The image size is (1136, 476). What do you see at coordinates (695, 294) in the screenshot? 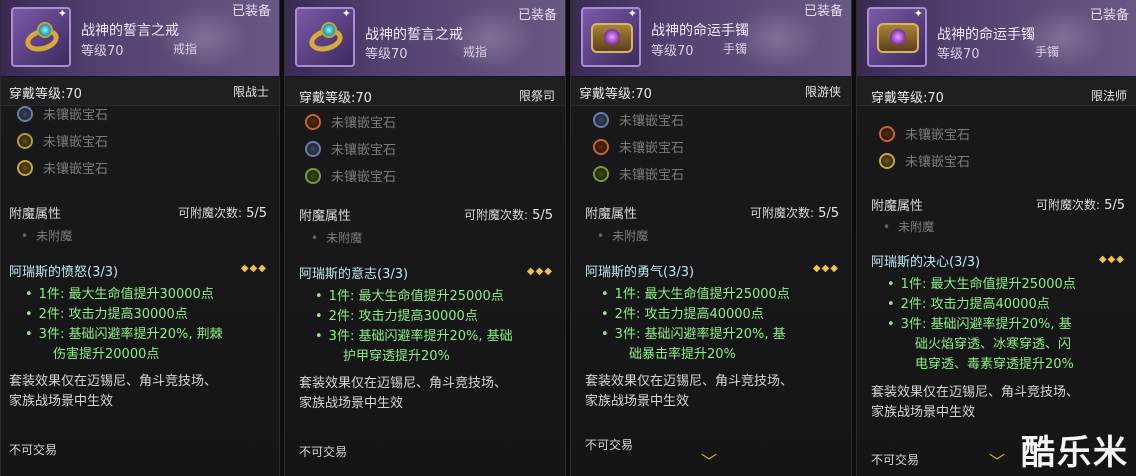
I see `set-bonus-item: • 1件: 最大生命值提升25000点` at bounding box center [695, 294].